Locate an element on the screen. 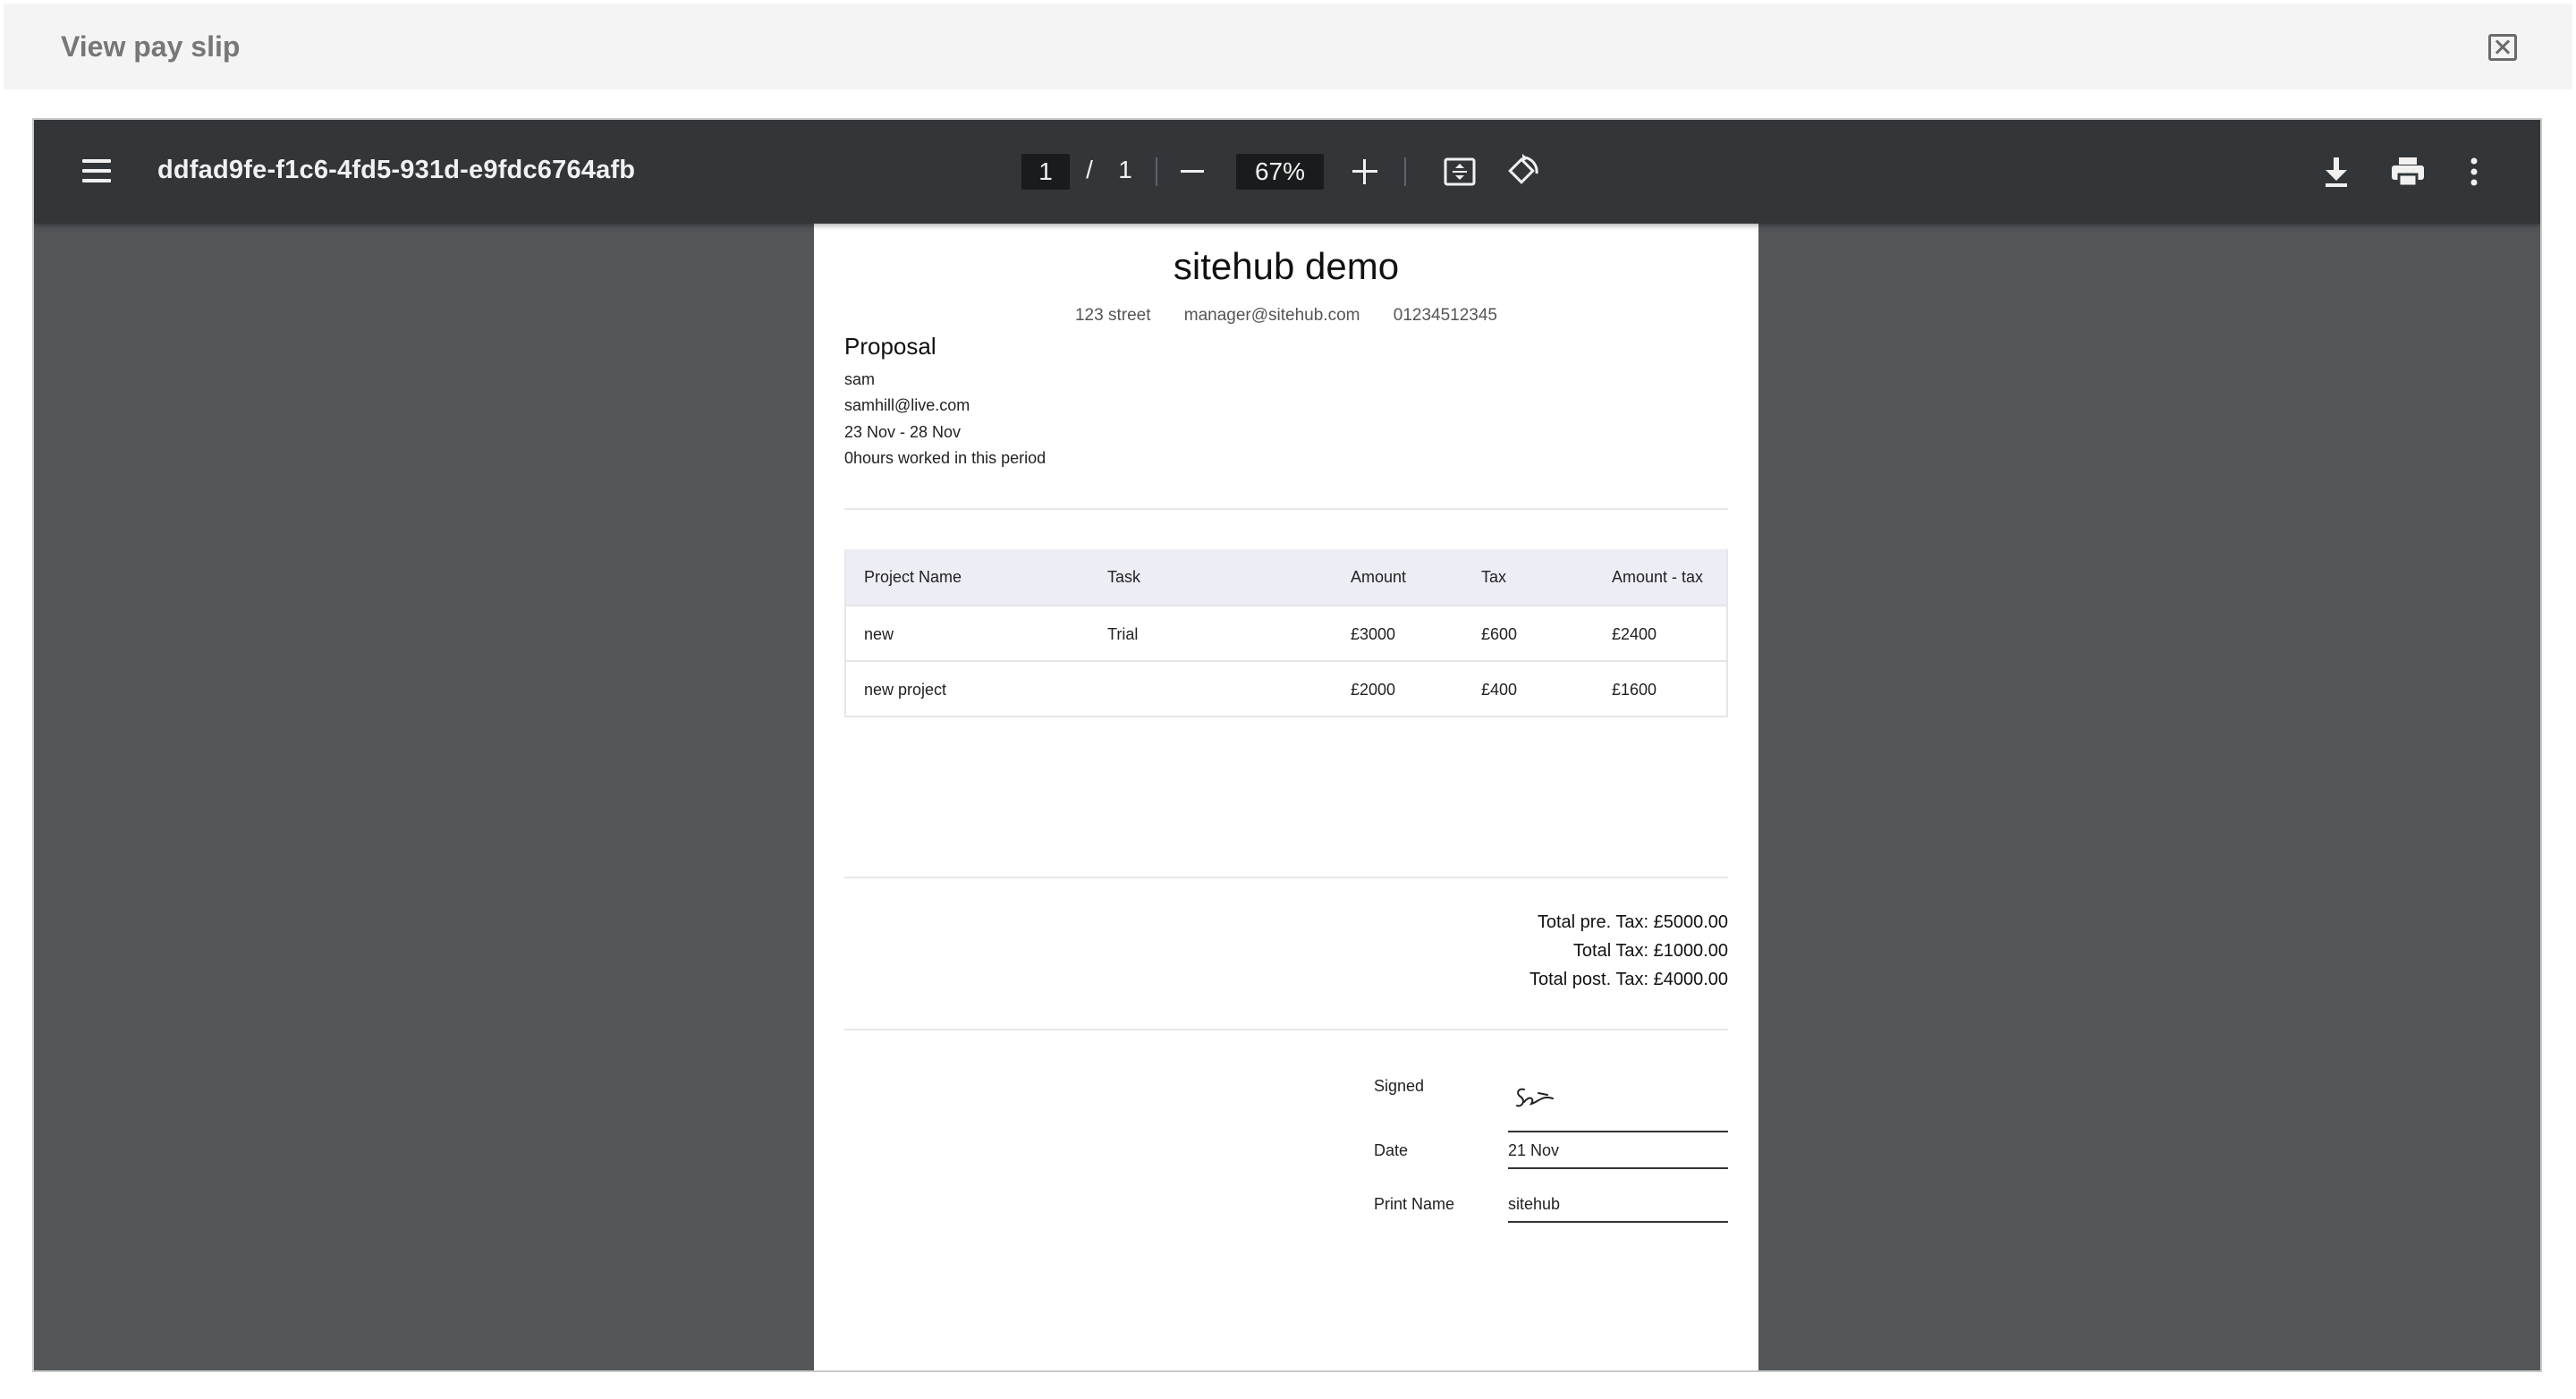  date-label: Date is located at coordinates (1391, 1150).